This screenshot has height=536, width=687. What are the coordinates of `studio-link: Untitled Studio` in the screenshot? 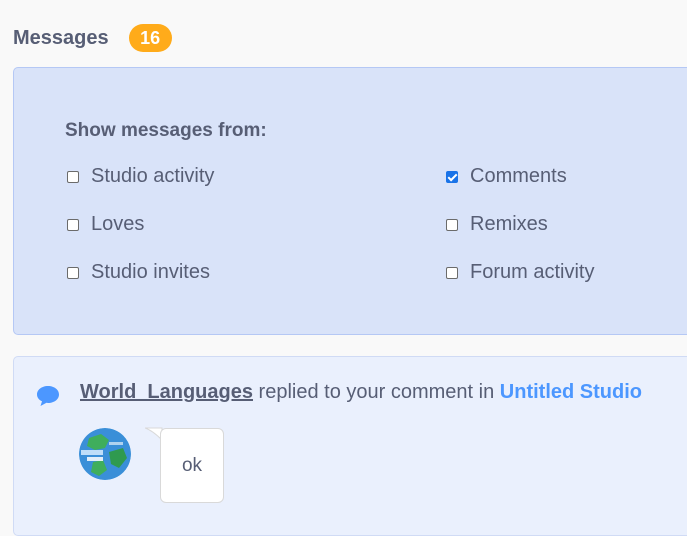 It's located at (571, 392).